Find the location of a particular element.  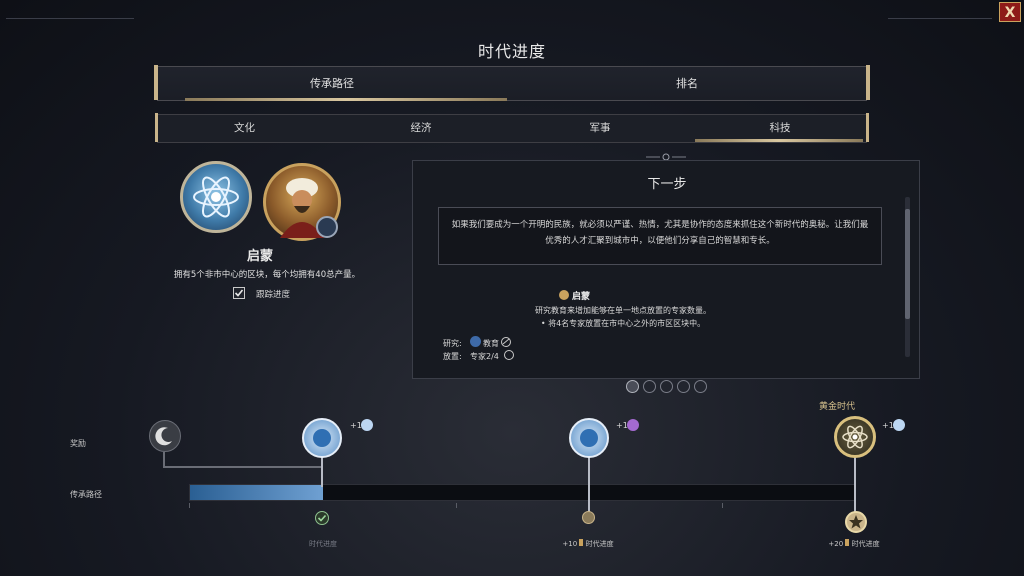

tab-ranking: 排名 is located at coordinates (687, 83).